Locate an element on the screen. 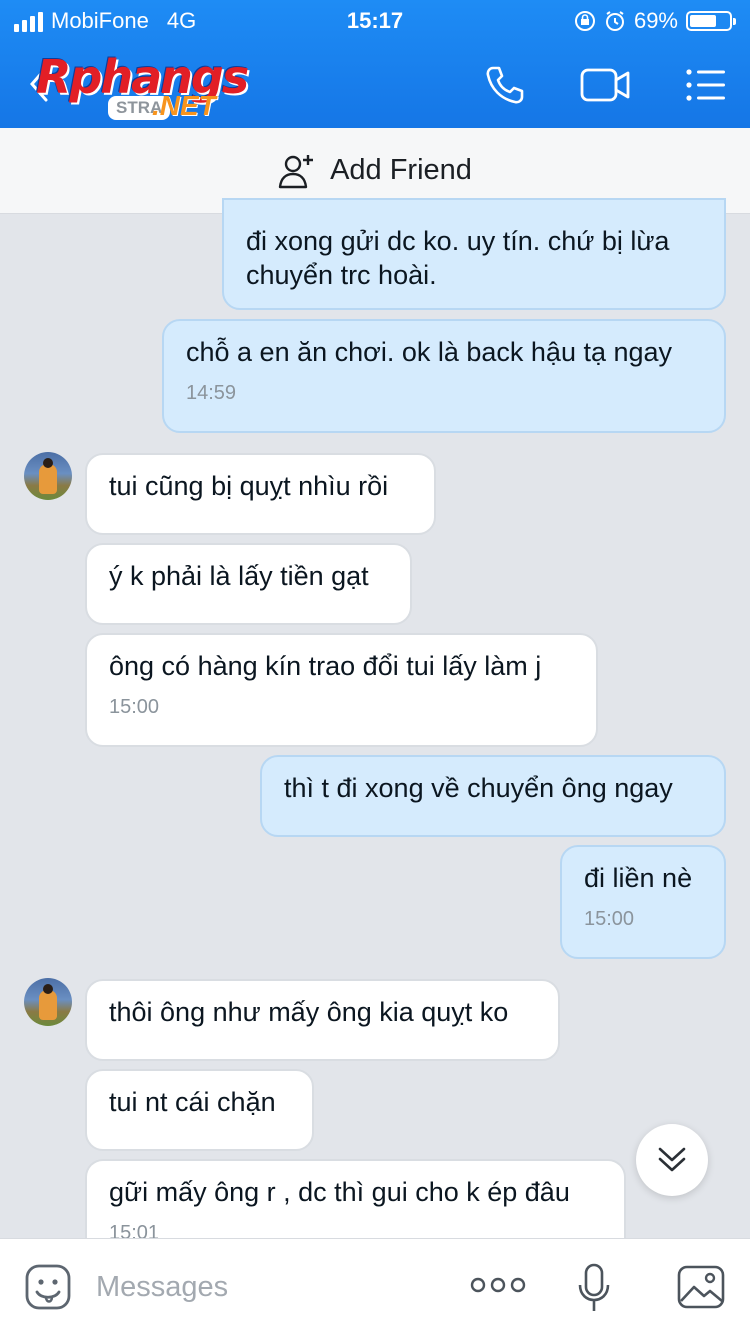 This screenshot has height=1334, width=750. message-text: thì t đi xong về chuyển ông ngay is located at coordinates (478, 788).